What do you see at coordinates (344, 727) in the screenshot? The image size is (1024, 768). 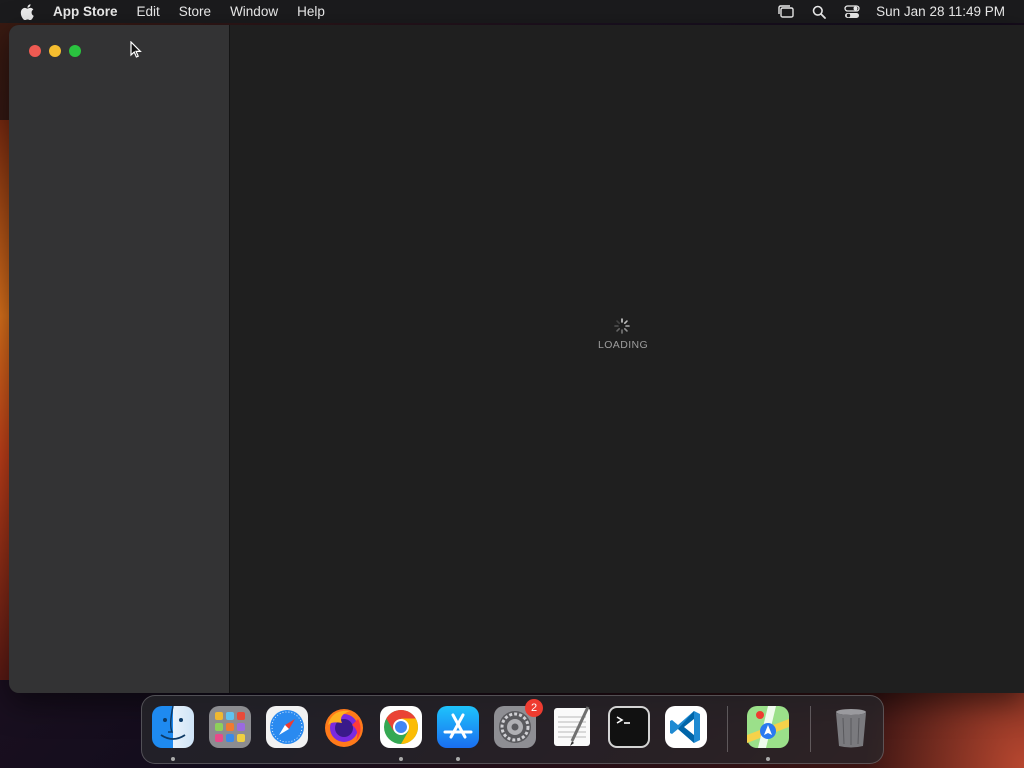 I see `firefox-icon` at bounding box center [344, 727].